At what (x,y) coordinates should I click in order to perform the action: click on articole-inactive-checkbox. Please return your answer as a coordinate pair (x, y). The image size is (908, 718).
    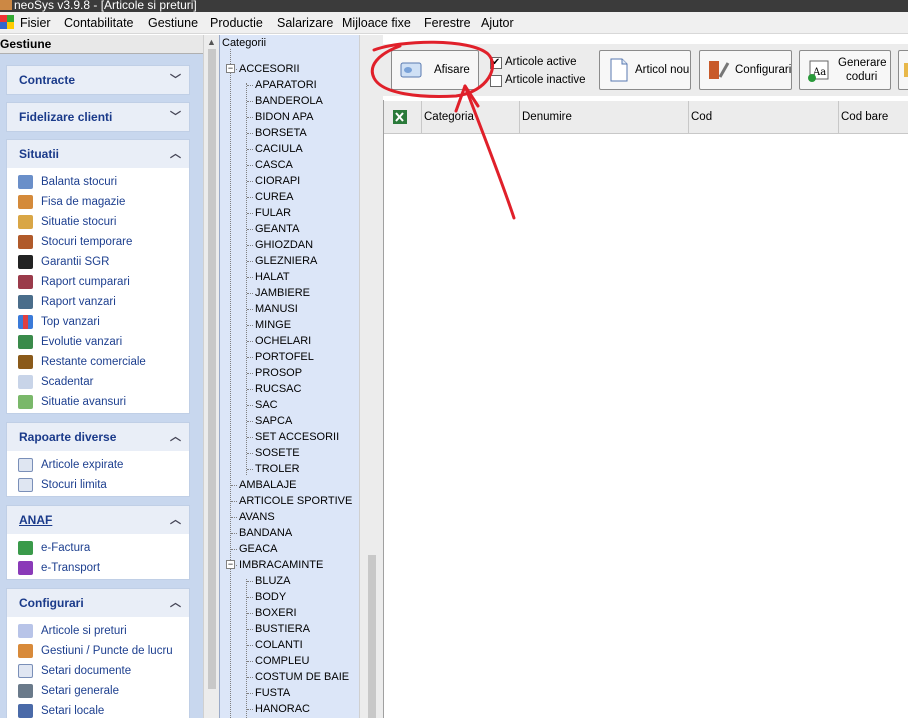
    Looking at the image, I should click on (496, 81).